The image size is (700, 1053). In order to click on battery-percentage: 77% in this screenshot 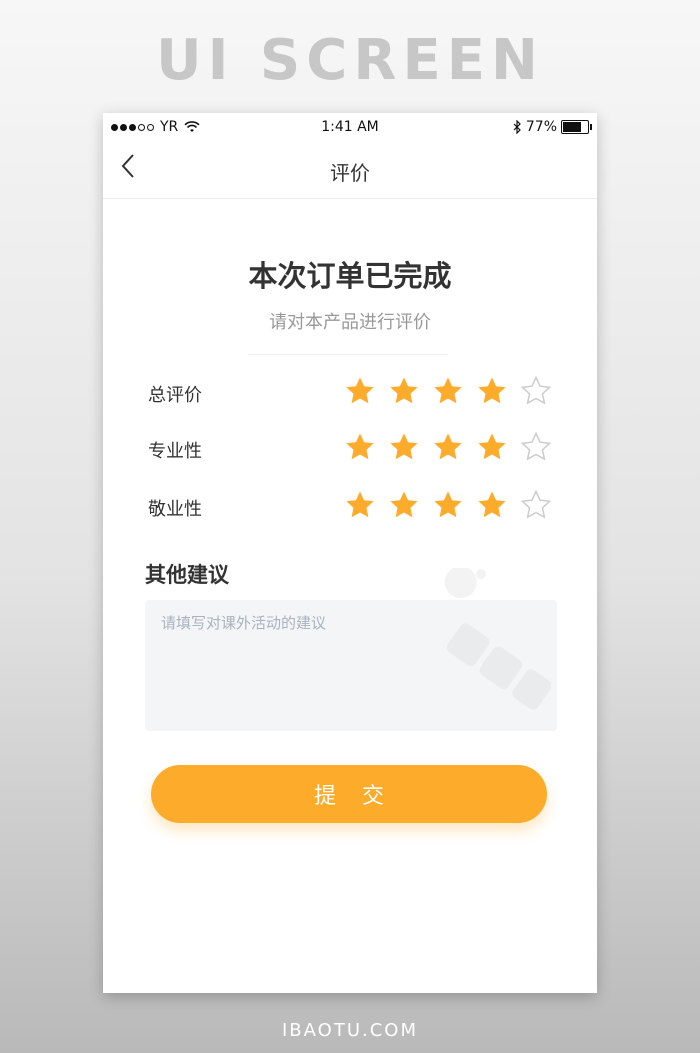, I will do `click(541, 127)`.